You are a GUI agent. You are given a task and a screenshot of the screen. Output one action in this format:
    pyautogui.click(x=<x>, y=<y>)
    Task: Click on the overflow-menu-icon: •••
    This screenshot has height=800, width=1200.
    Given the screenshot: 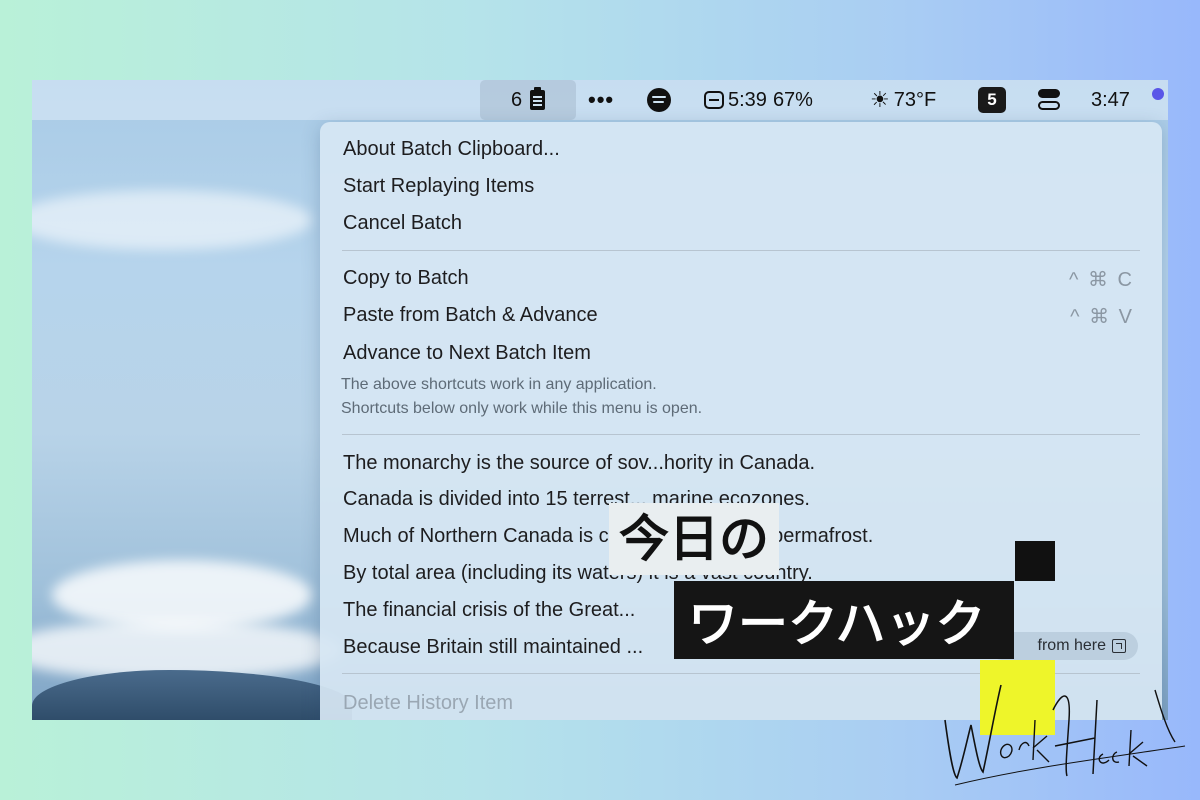 What is the action you would take?
    pyautogui.click(x=601, y=100)
    